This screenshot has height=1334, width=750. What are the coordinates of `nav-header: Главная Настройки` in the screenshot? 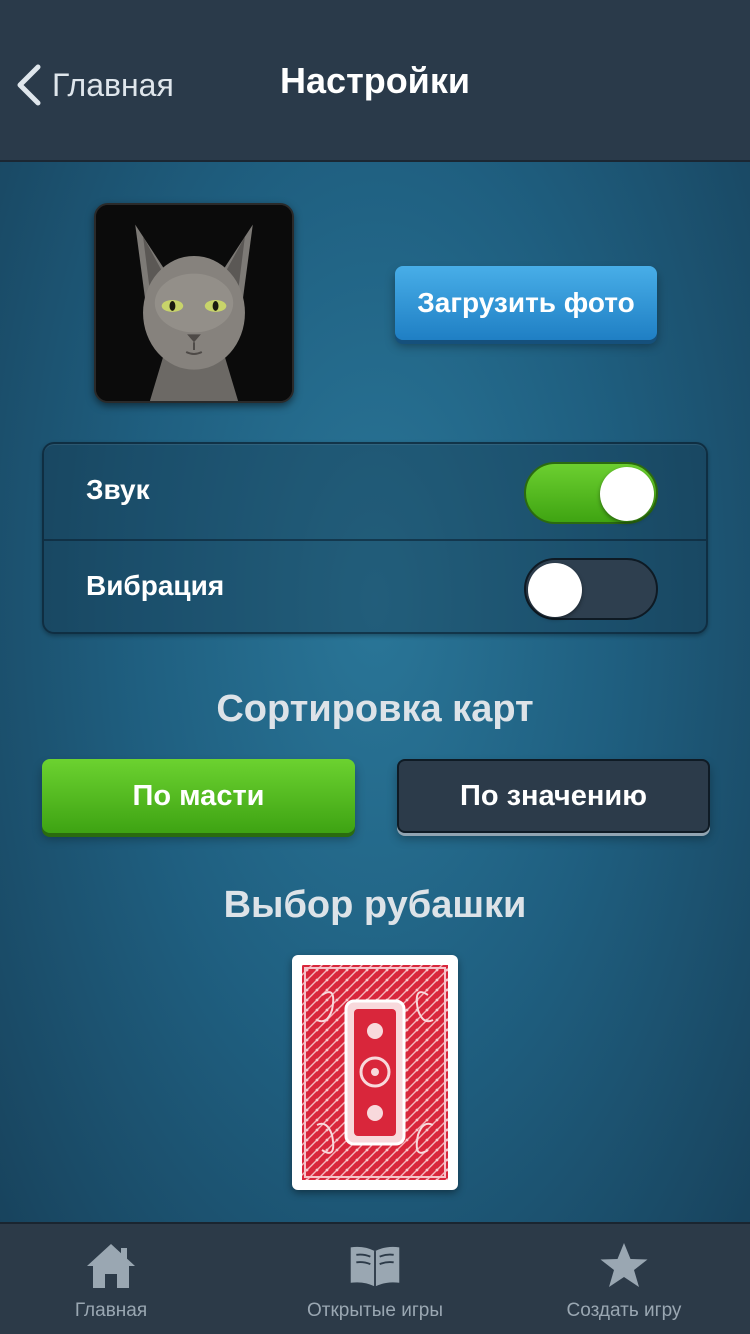 It's located at (375, 81).